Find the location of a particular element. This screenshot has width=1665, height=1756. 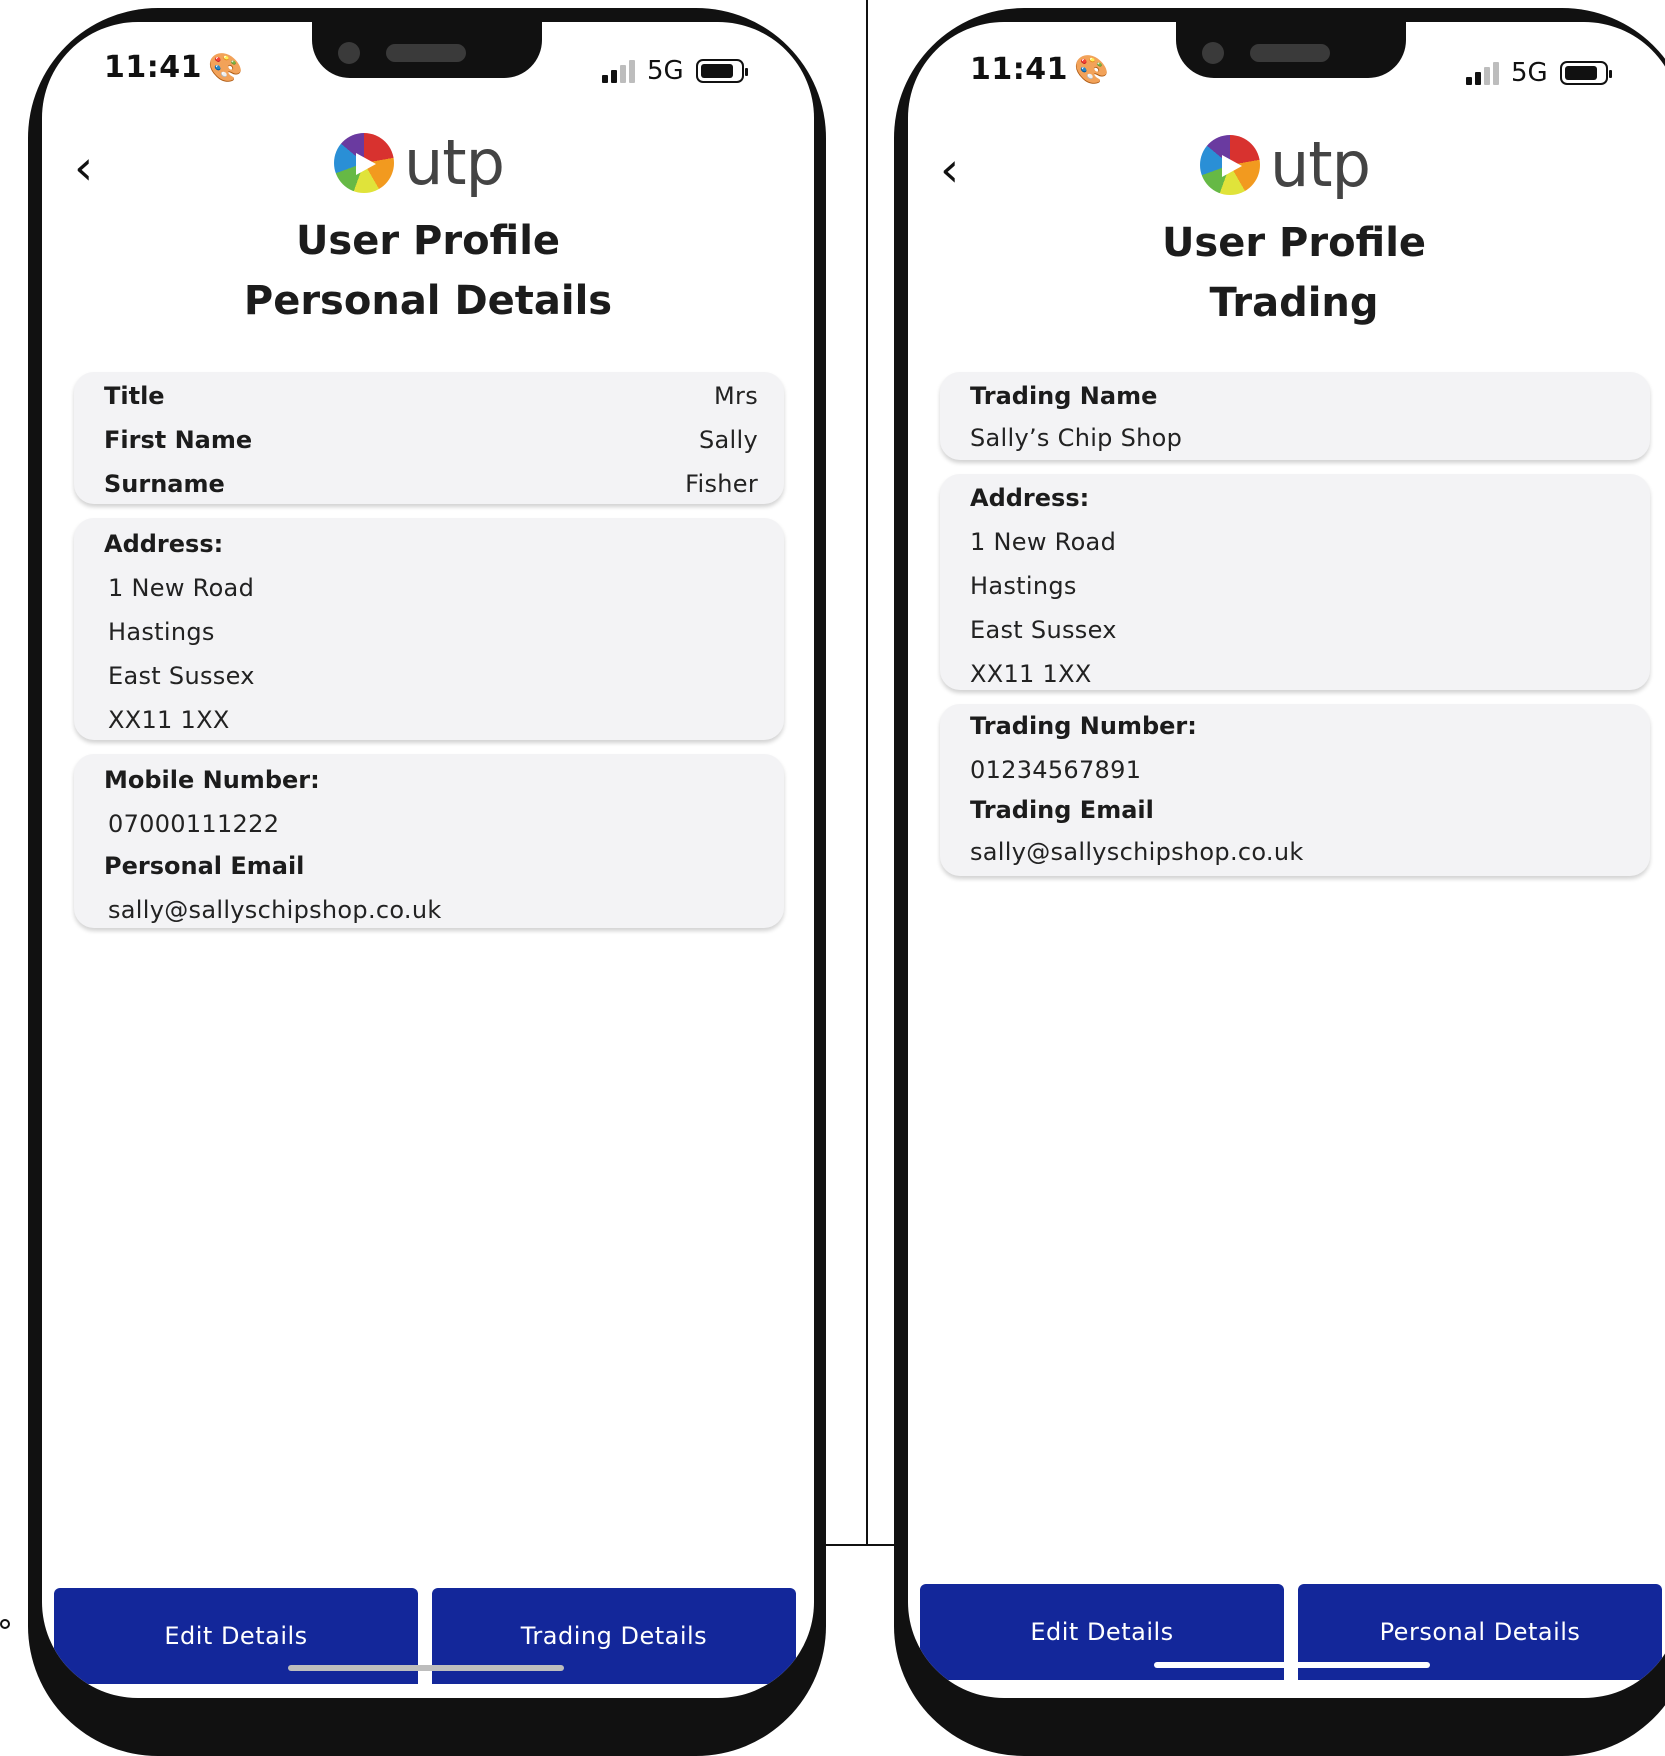

trading-email-value: sally@sallyschipshop.co.uk is located at coordinates (1137, 852).